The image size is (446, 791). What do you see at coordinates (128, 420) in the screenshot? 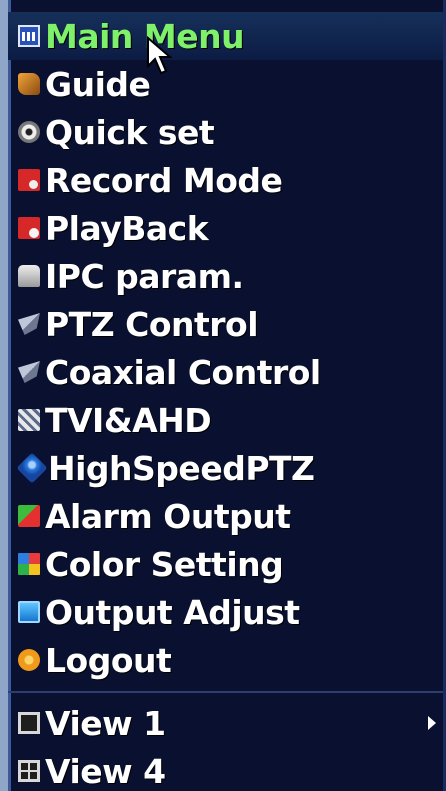
I see `menu-item-label: TVI&AHD` at bounding box center [128, 420].